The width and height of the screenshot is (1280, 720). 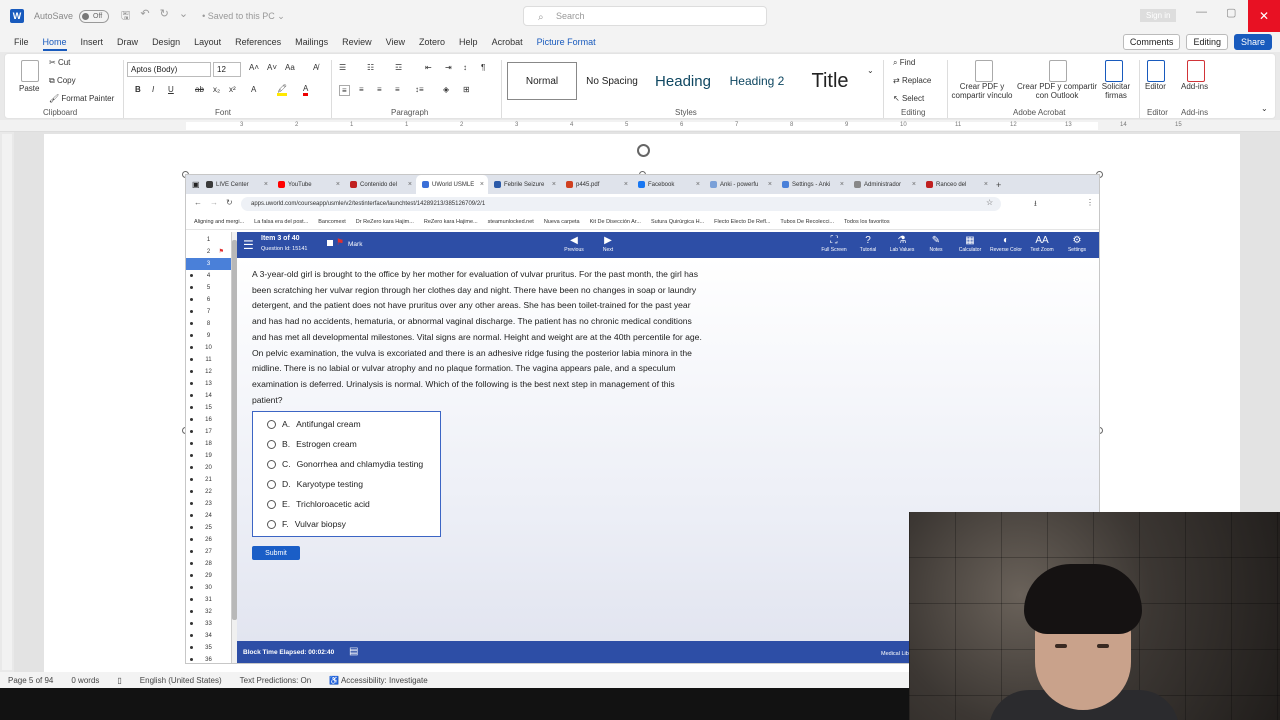 I want to click on change-case-icon: Aa, so click(x=290, y=67).